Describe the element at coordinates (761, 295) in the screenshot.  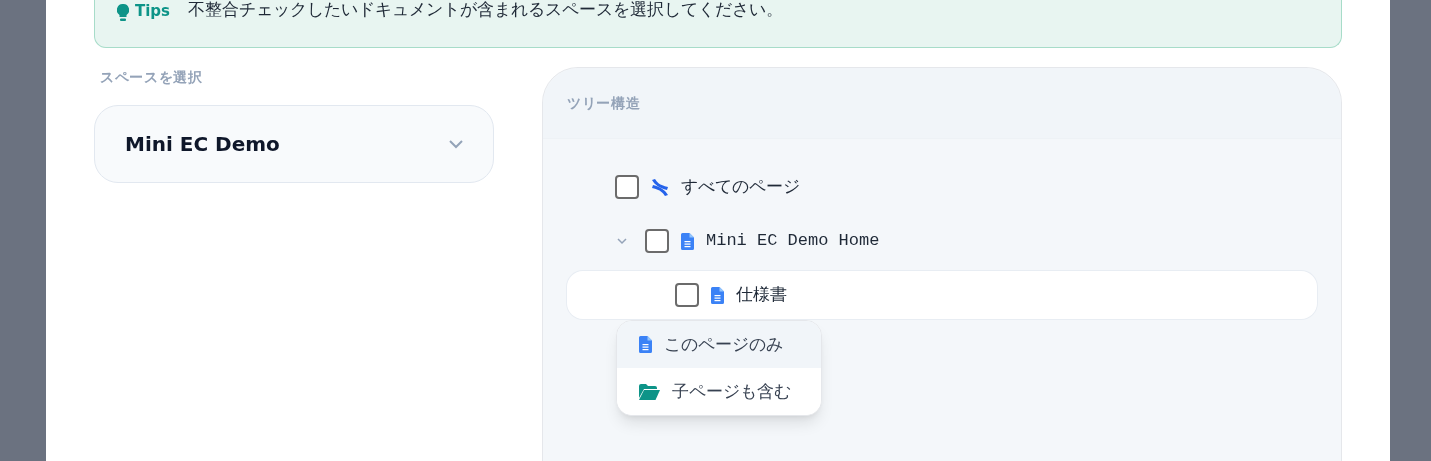
I see `tree-item-label: 仕様書` at that location.